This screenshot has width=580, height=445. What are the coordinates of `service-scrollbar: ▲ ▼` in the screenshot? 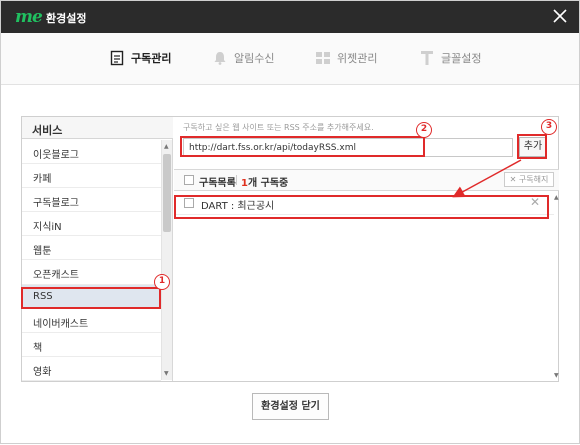 It's located at (166, 260).